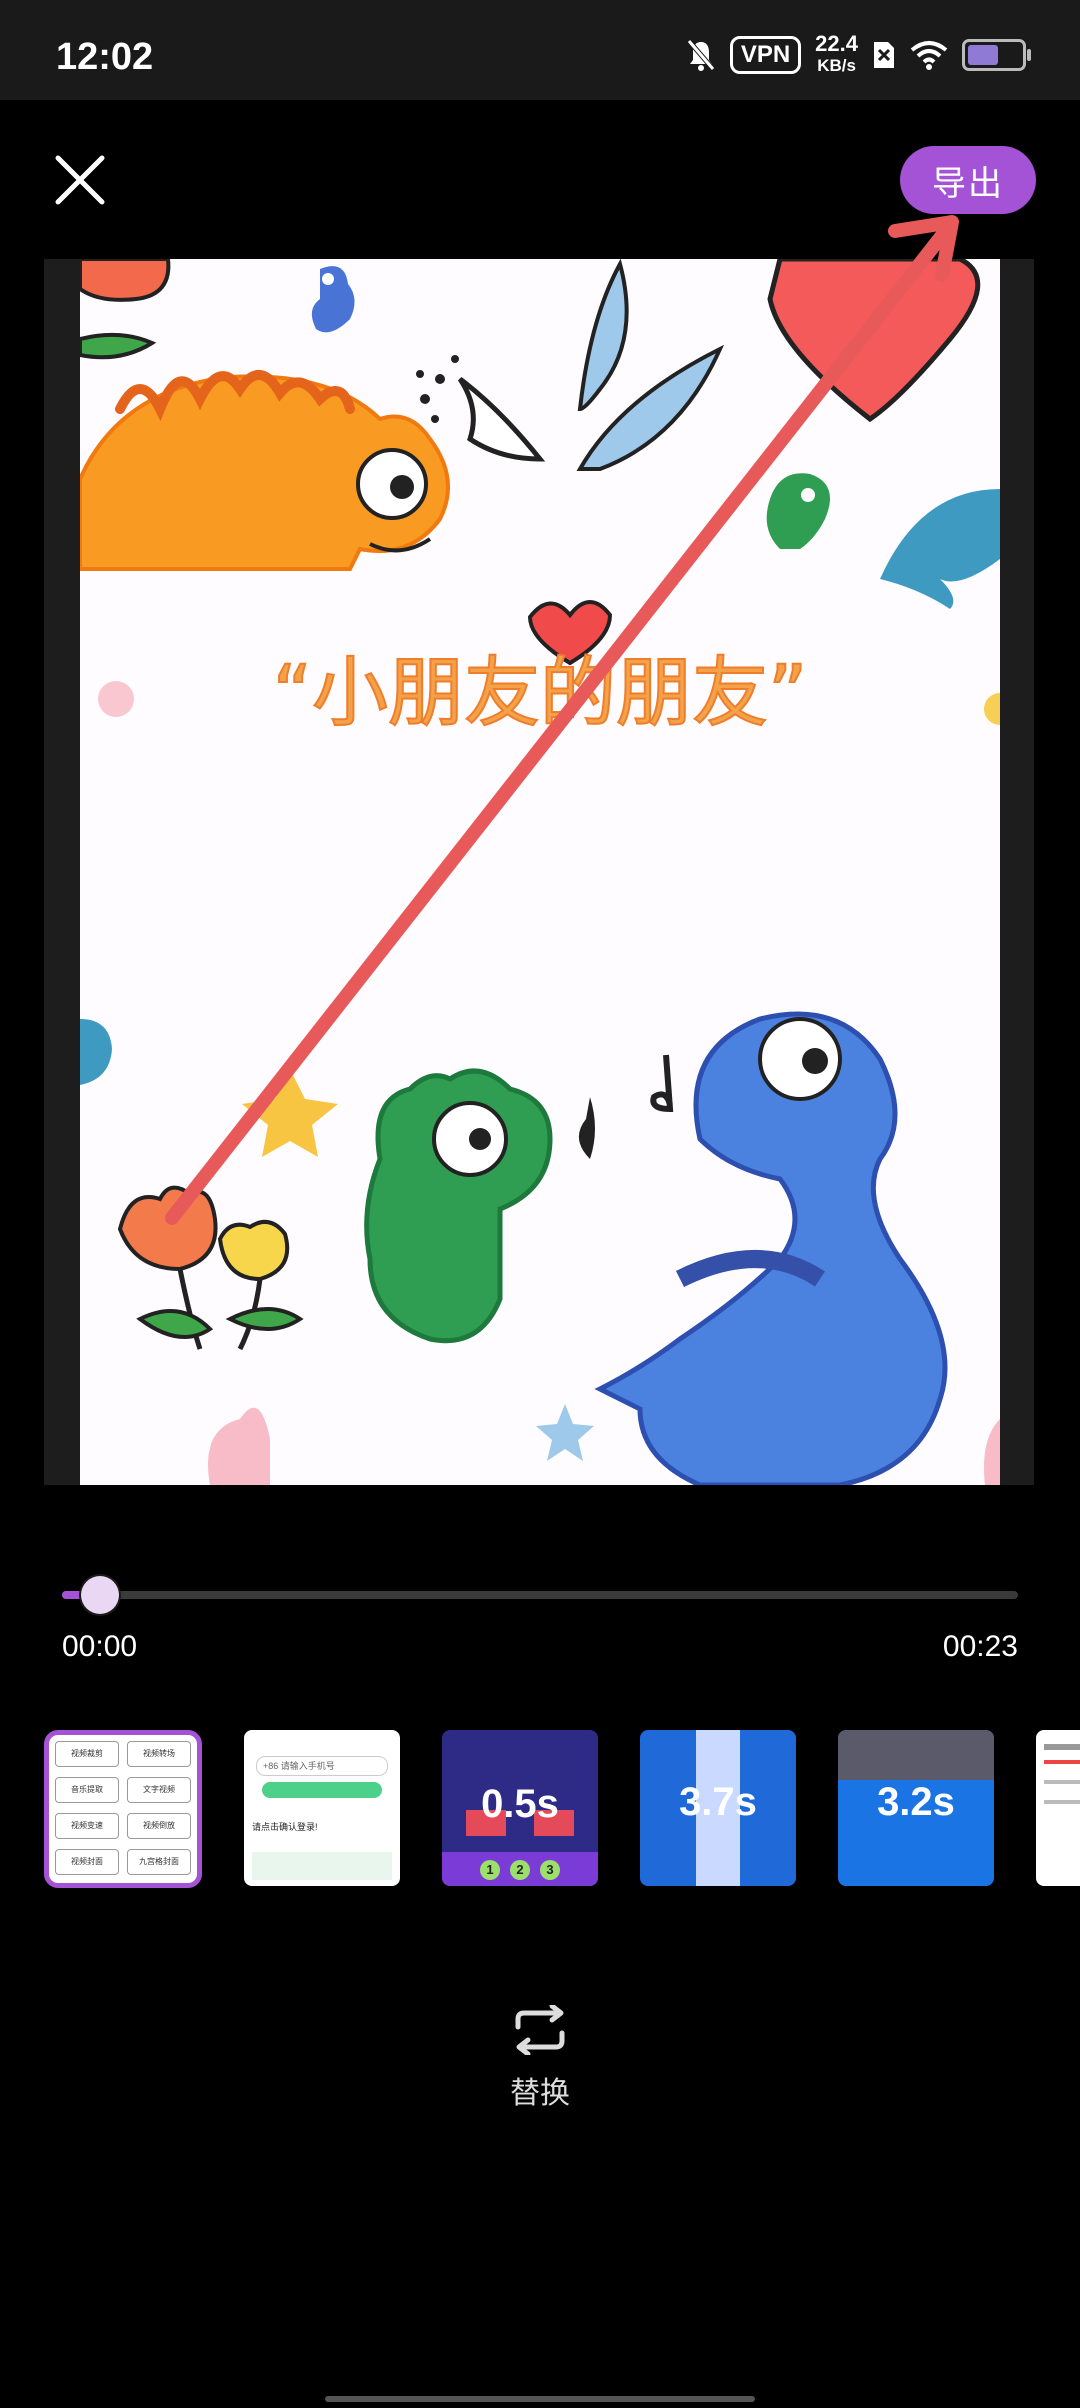 The image size is (1080, 2408). I want to click on thumbnail-3: 0.5s 123, so click(520, 1808).